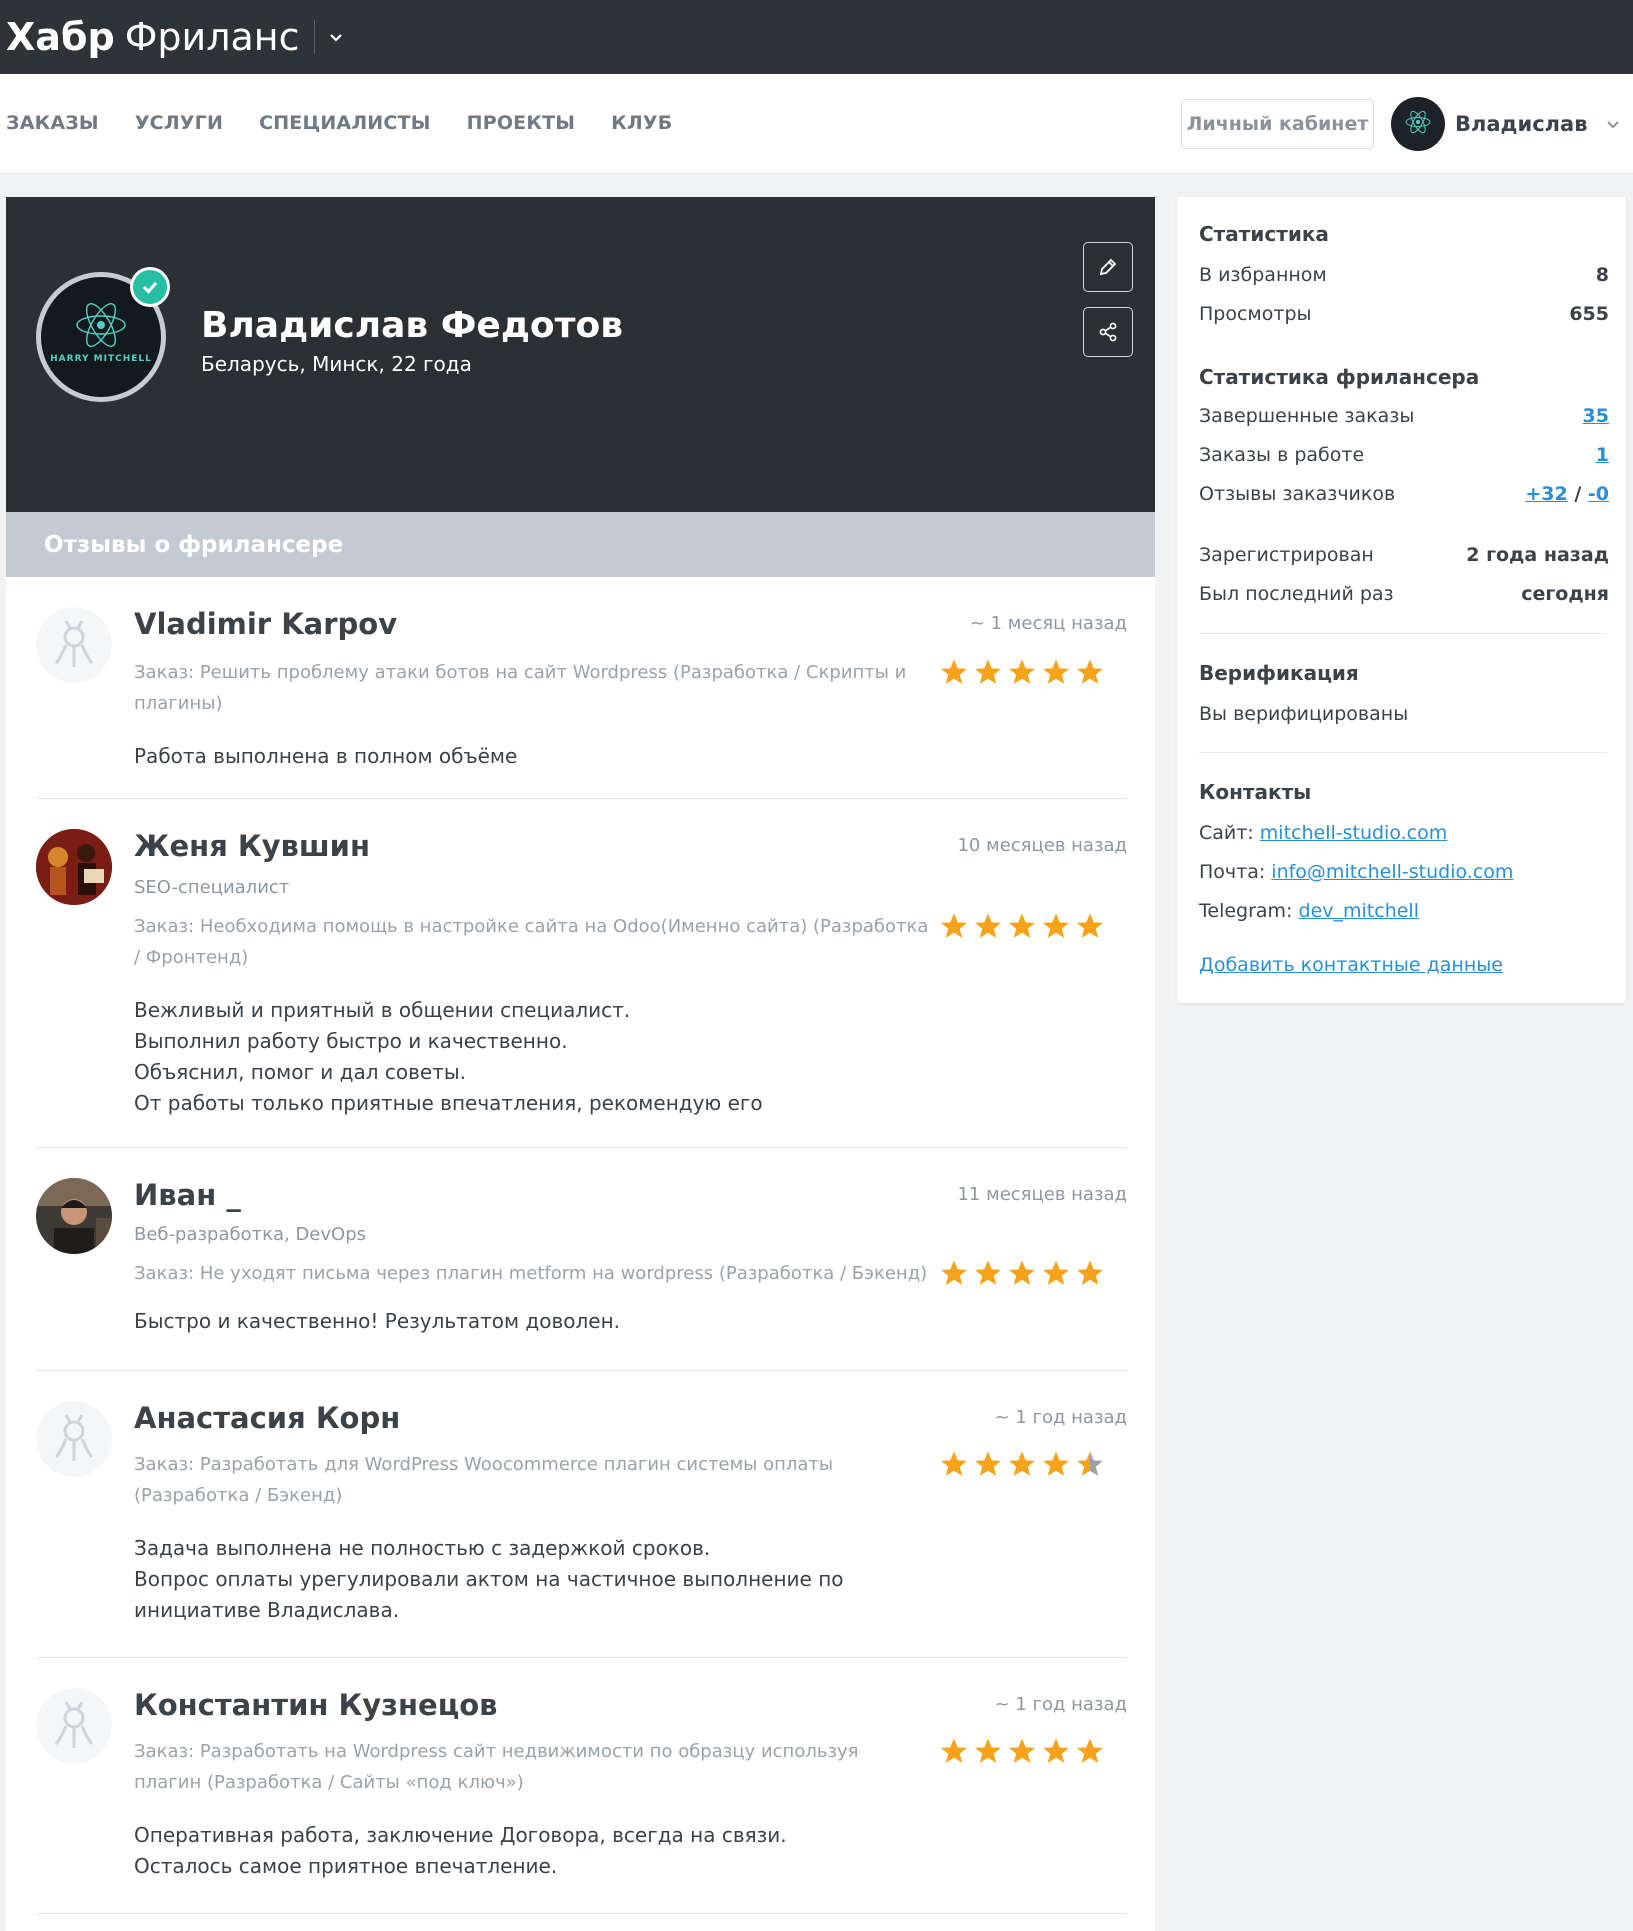  I want to click on stat-completed: Завершенные заказы 35, so click(1404, 416).